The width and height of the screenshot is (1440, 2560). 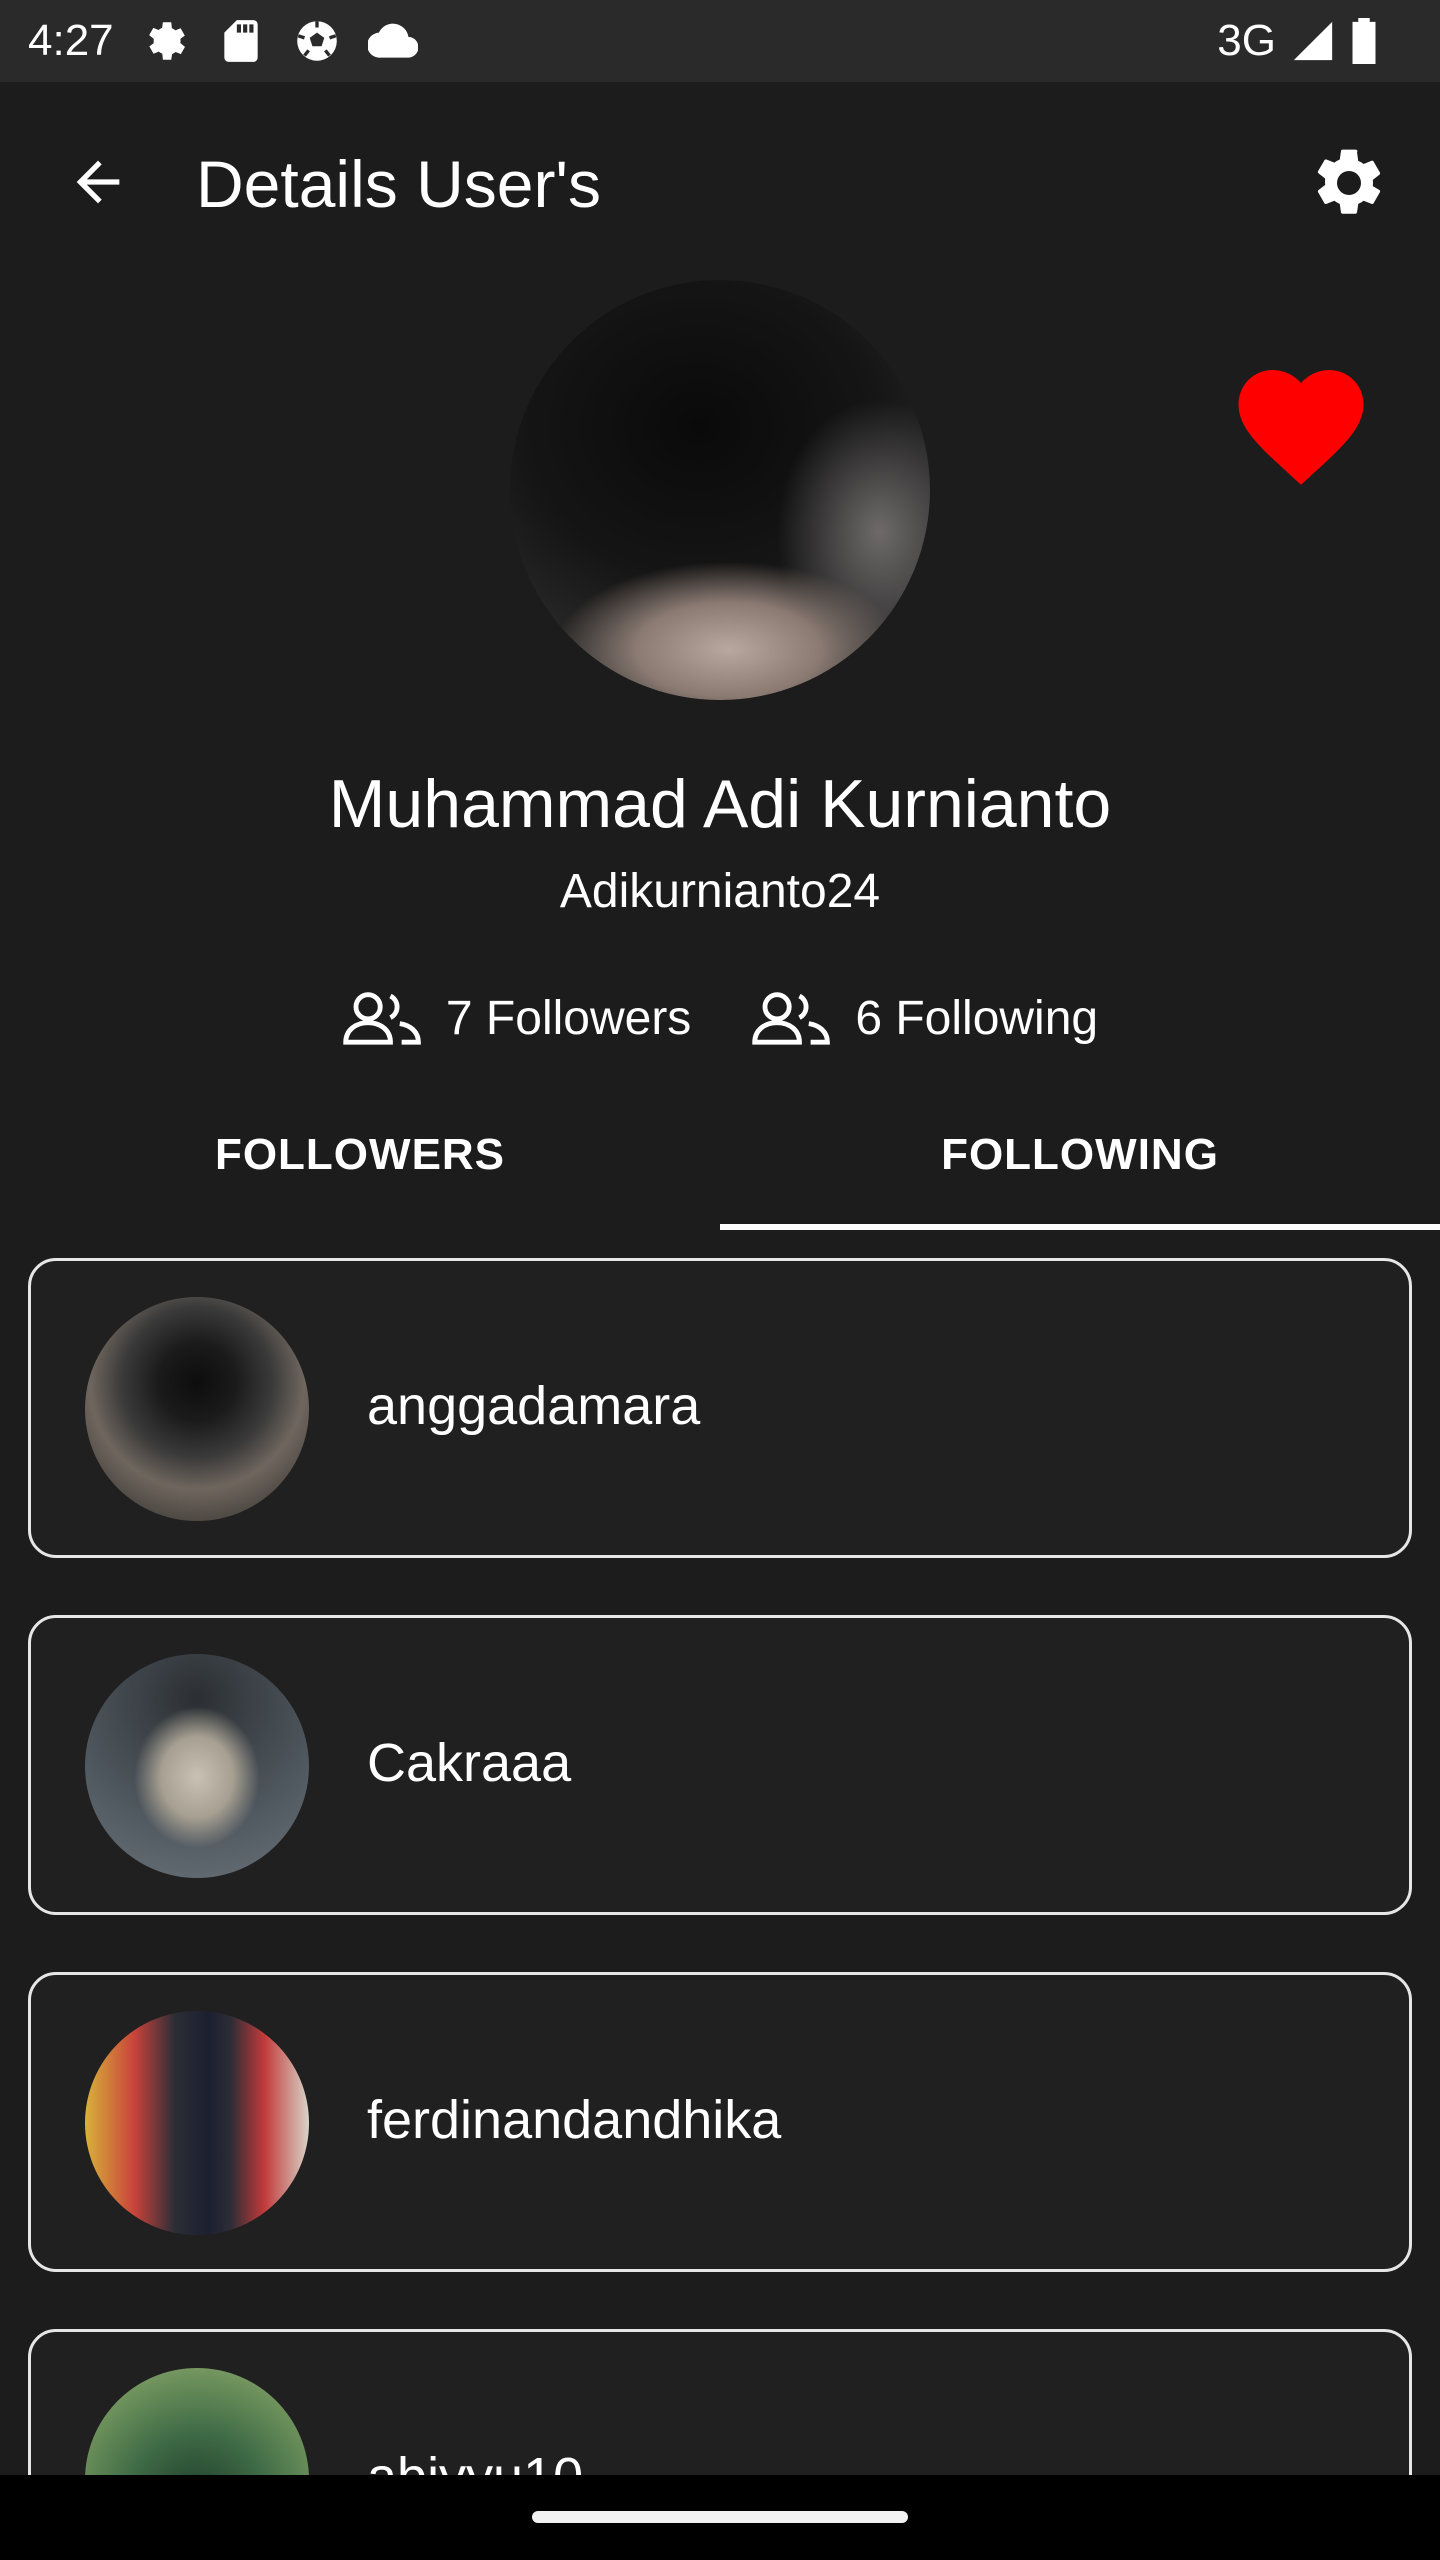 What do you see at coordinates (71, 40) in the screenshot?
I see `status-time: 4:27` at bounding box center [71, 40].